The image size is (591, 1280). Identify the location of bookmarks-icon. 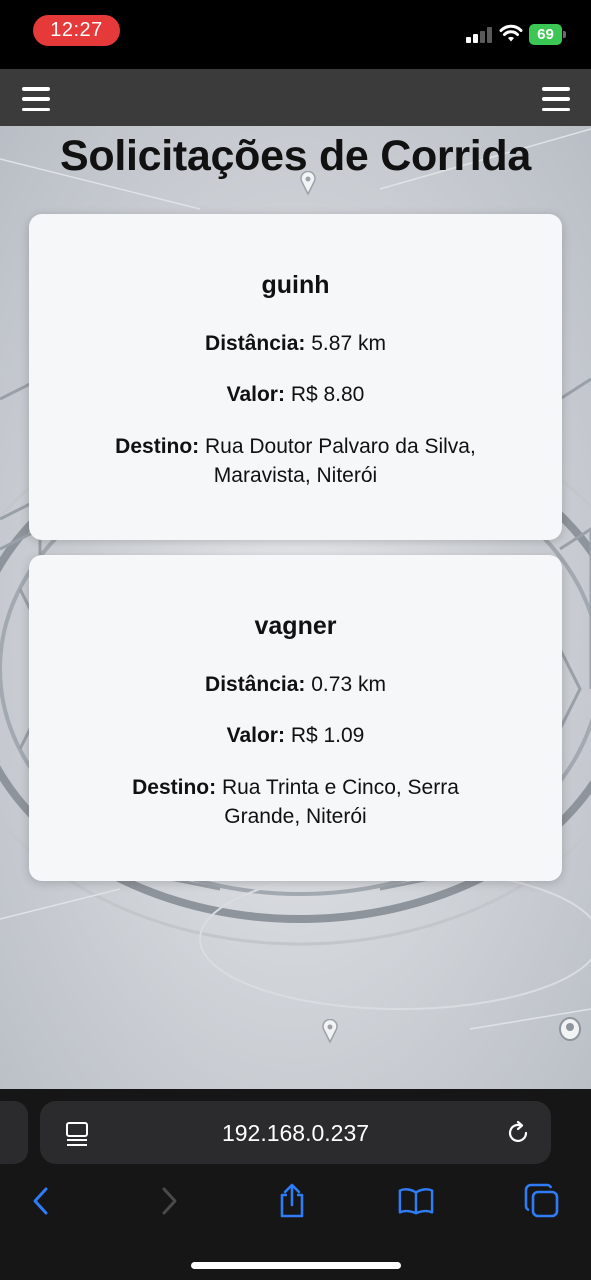
(416, 1201).